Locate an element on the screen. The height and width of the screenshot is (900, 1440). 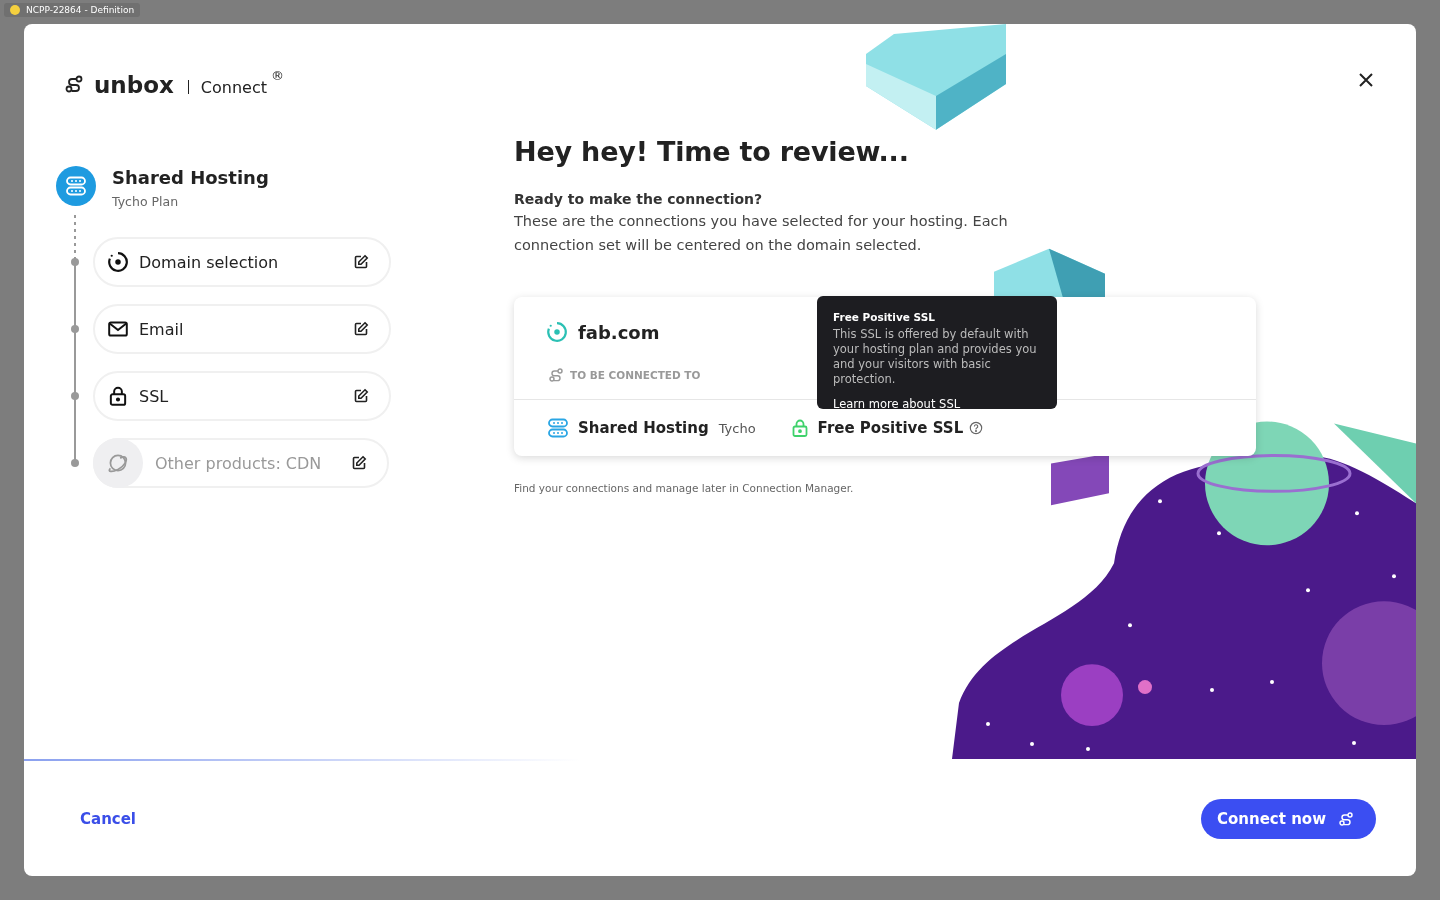
step-item: SSL is located at coordinates (242, 396).